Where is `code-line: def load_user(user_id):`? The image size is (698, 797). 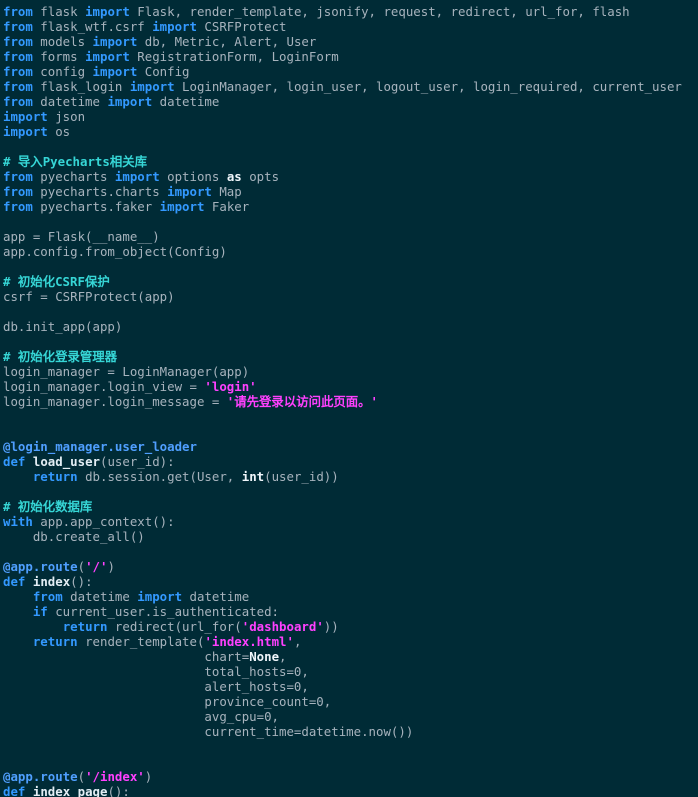 code-line: def load_user(user_id): is located at coordinates (342, 461).